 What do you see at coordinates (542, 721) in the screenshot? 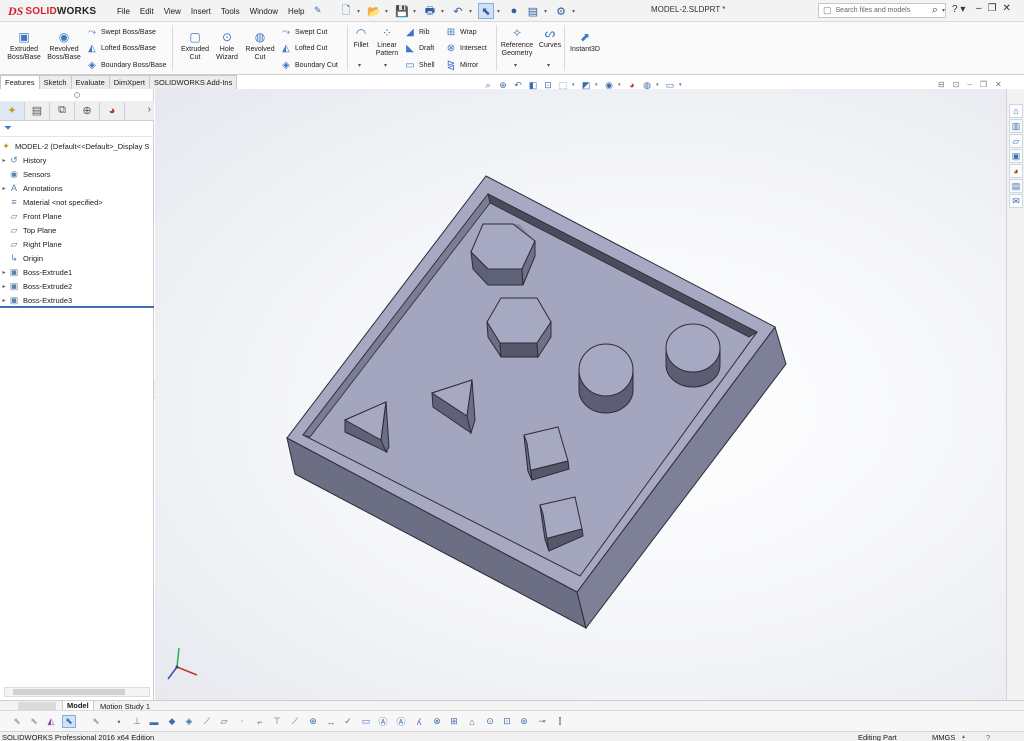
I see `filter-midsurfaces-icon: ⊸` at bounding box center [542, 721].